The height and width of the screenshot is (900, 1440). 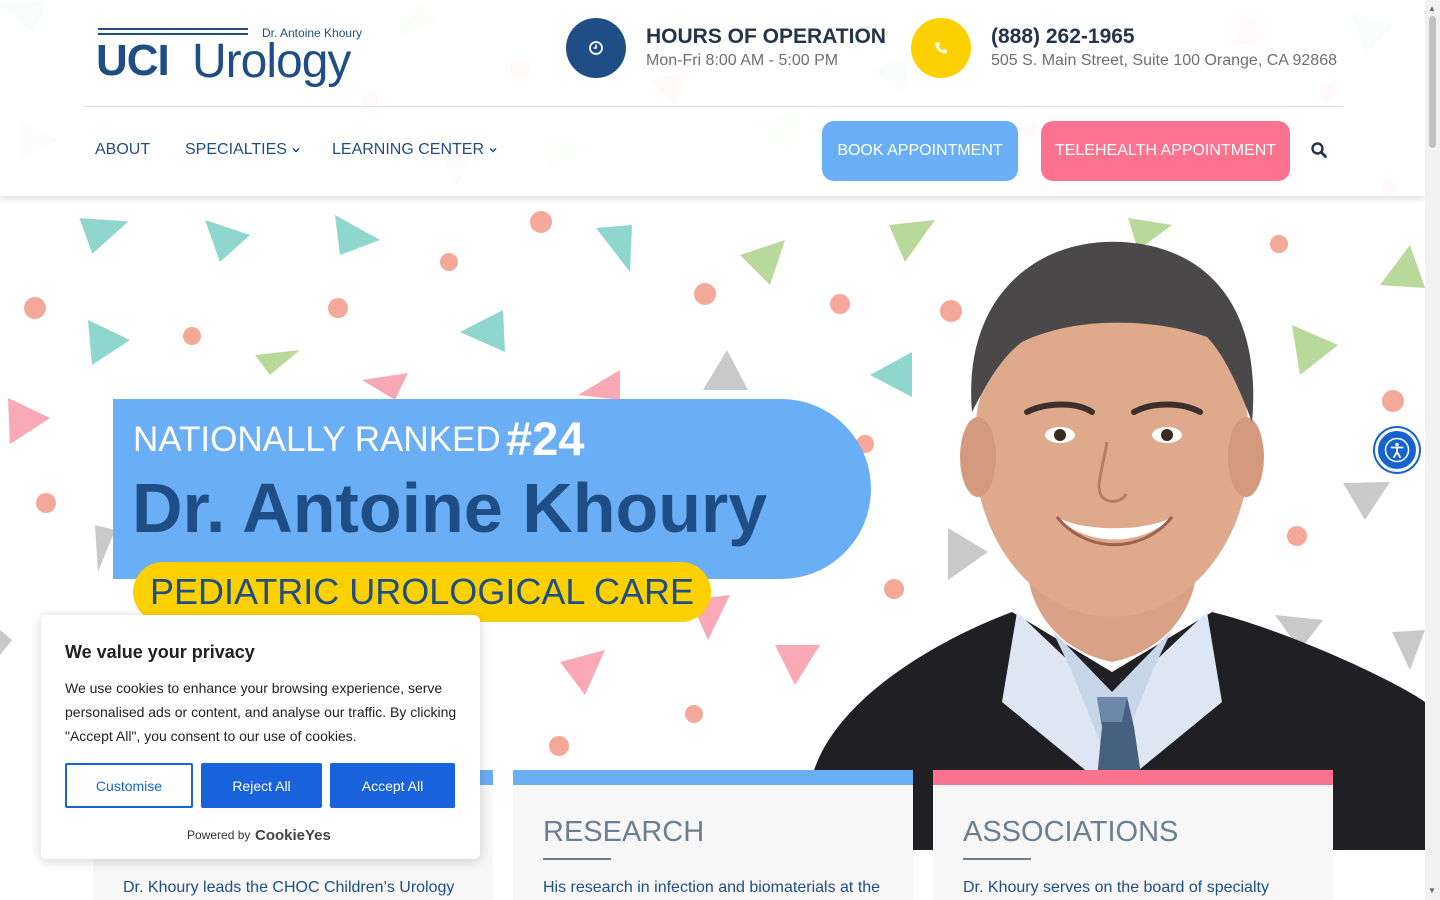 What do you see at coordinates (293, 835) in the screenshot?
I see `cookieyes-logo: CookieYes` at bounding box center [293, 835].